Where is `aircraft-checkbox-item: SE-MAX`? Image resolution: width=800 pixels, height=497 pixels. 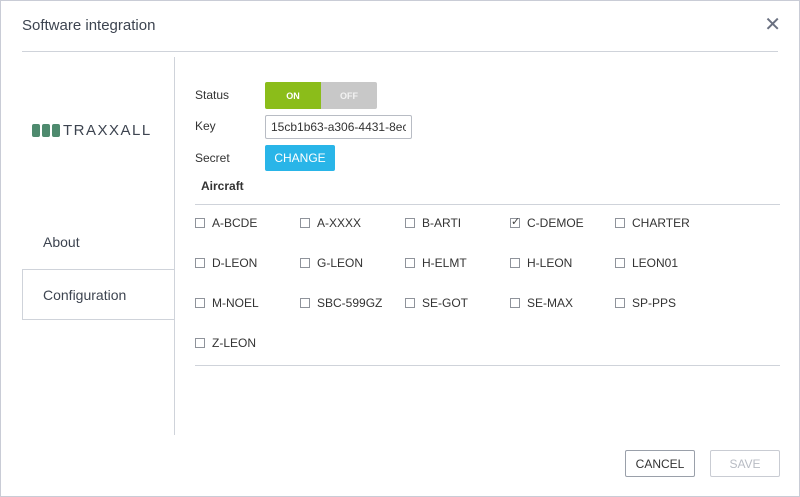
aircraft-checkbox-item: SE-MAX is located at coordinates (541, 303).